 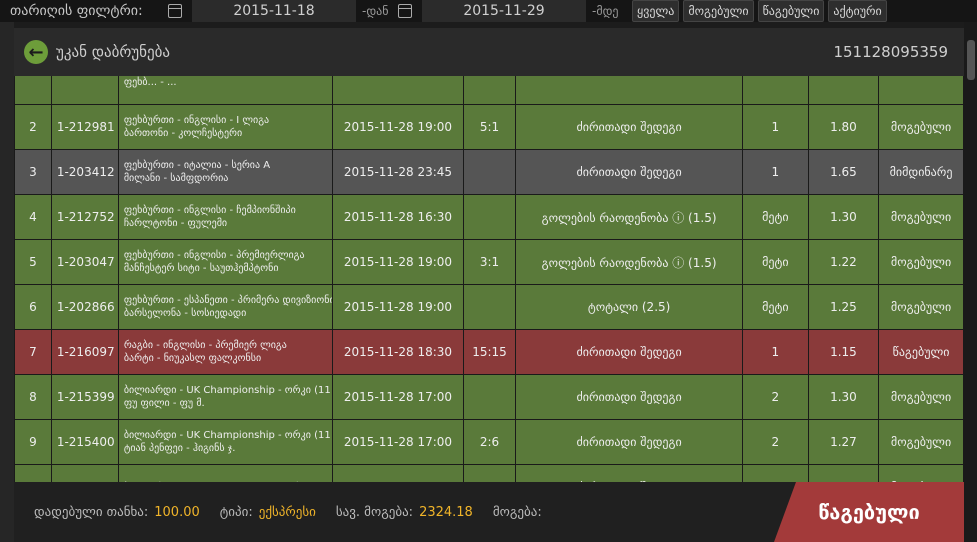 I want to click on type-label: ტიპი:, so click(x=236, y=512).